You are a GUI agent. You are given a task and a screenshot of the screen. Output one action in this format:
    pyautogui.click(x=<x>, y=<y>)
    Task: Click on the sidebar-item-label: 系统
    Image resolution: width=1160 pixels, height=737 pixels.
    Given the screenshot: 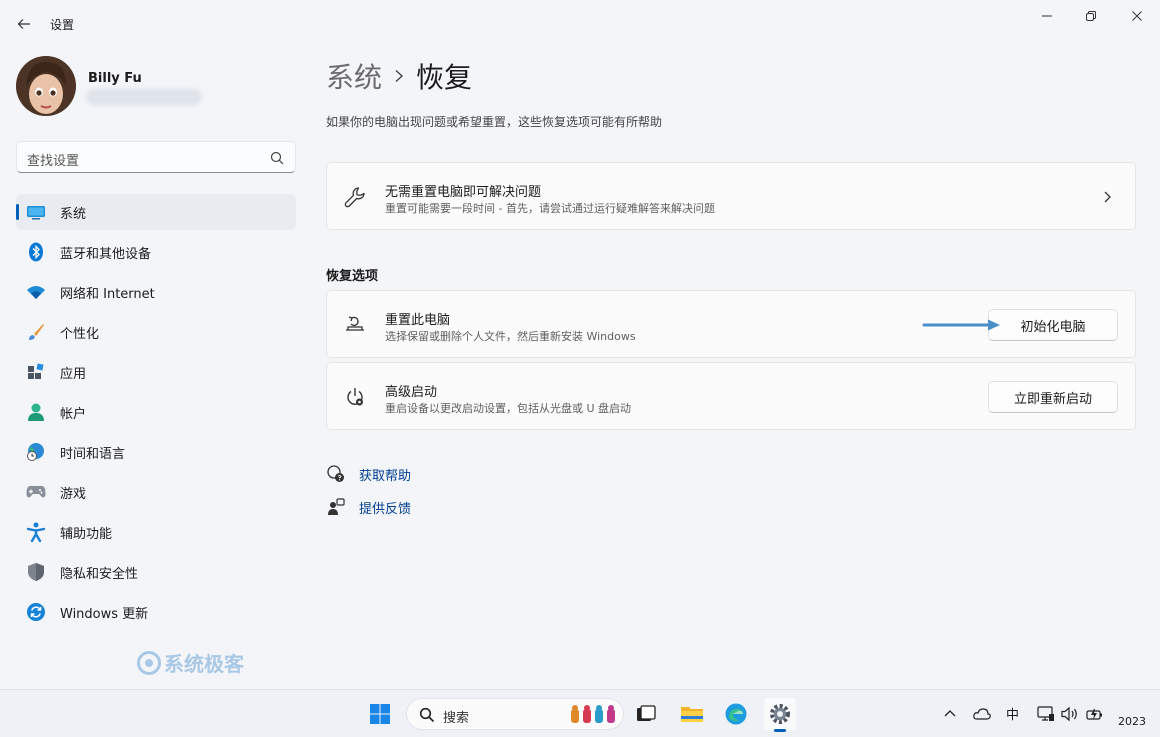 What is the action you would take?
    pyautogui.click(x=73, y=214)
    